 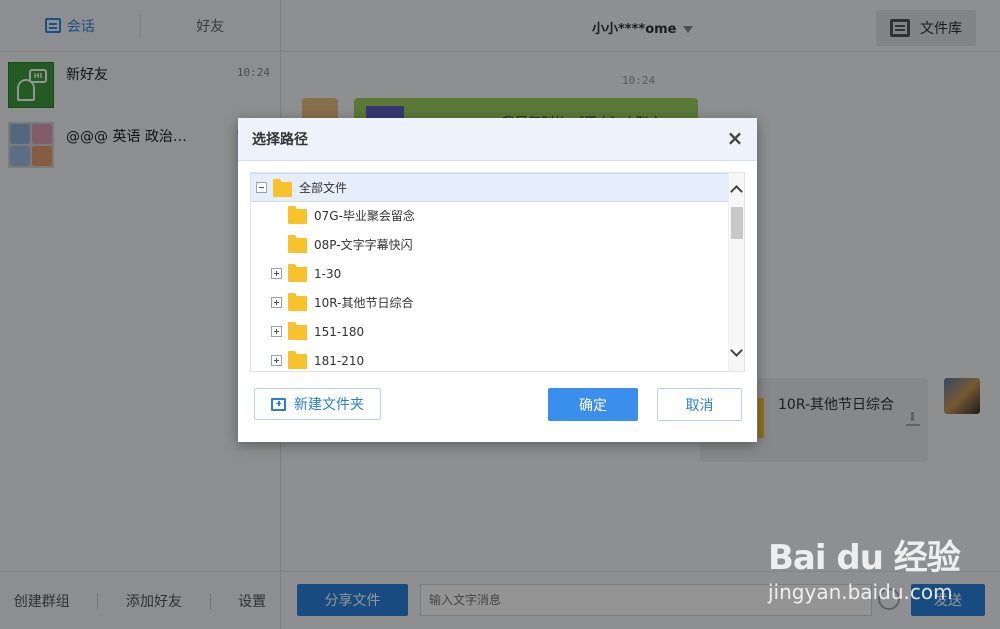 What do you see at coordinates (339, 331) in the screenshot?
I see `tree-label: 151-180` at bounding box center [339, 331].